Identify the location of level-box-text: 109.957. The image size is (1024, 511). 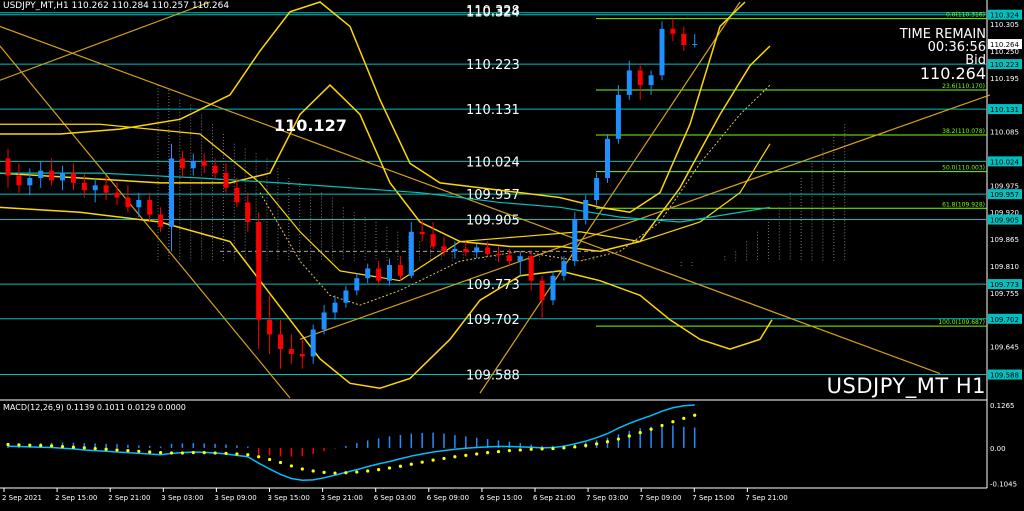
(1004, 195).